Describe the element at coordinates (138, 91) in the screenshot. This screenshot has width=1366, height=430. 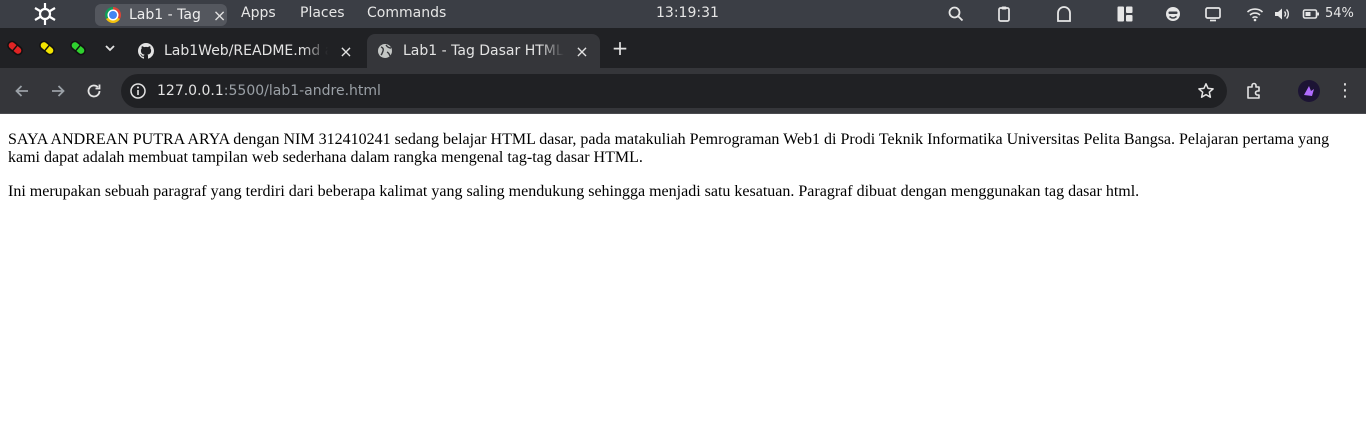
I see `site-info-icon` at that location.